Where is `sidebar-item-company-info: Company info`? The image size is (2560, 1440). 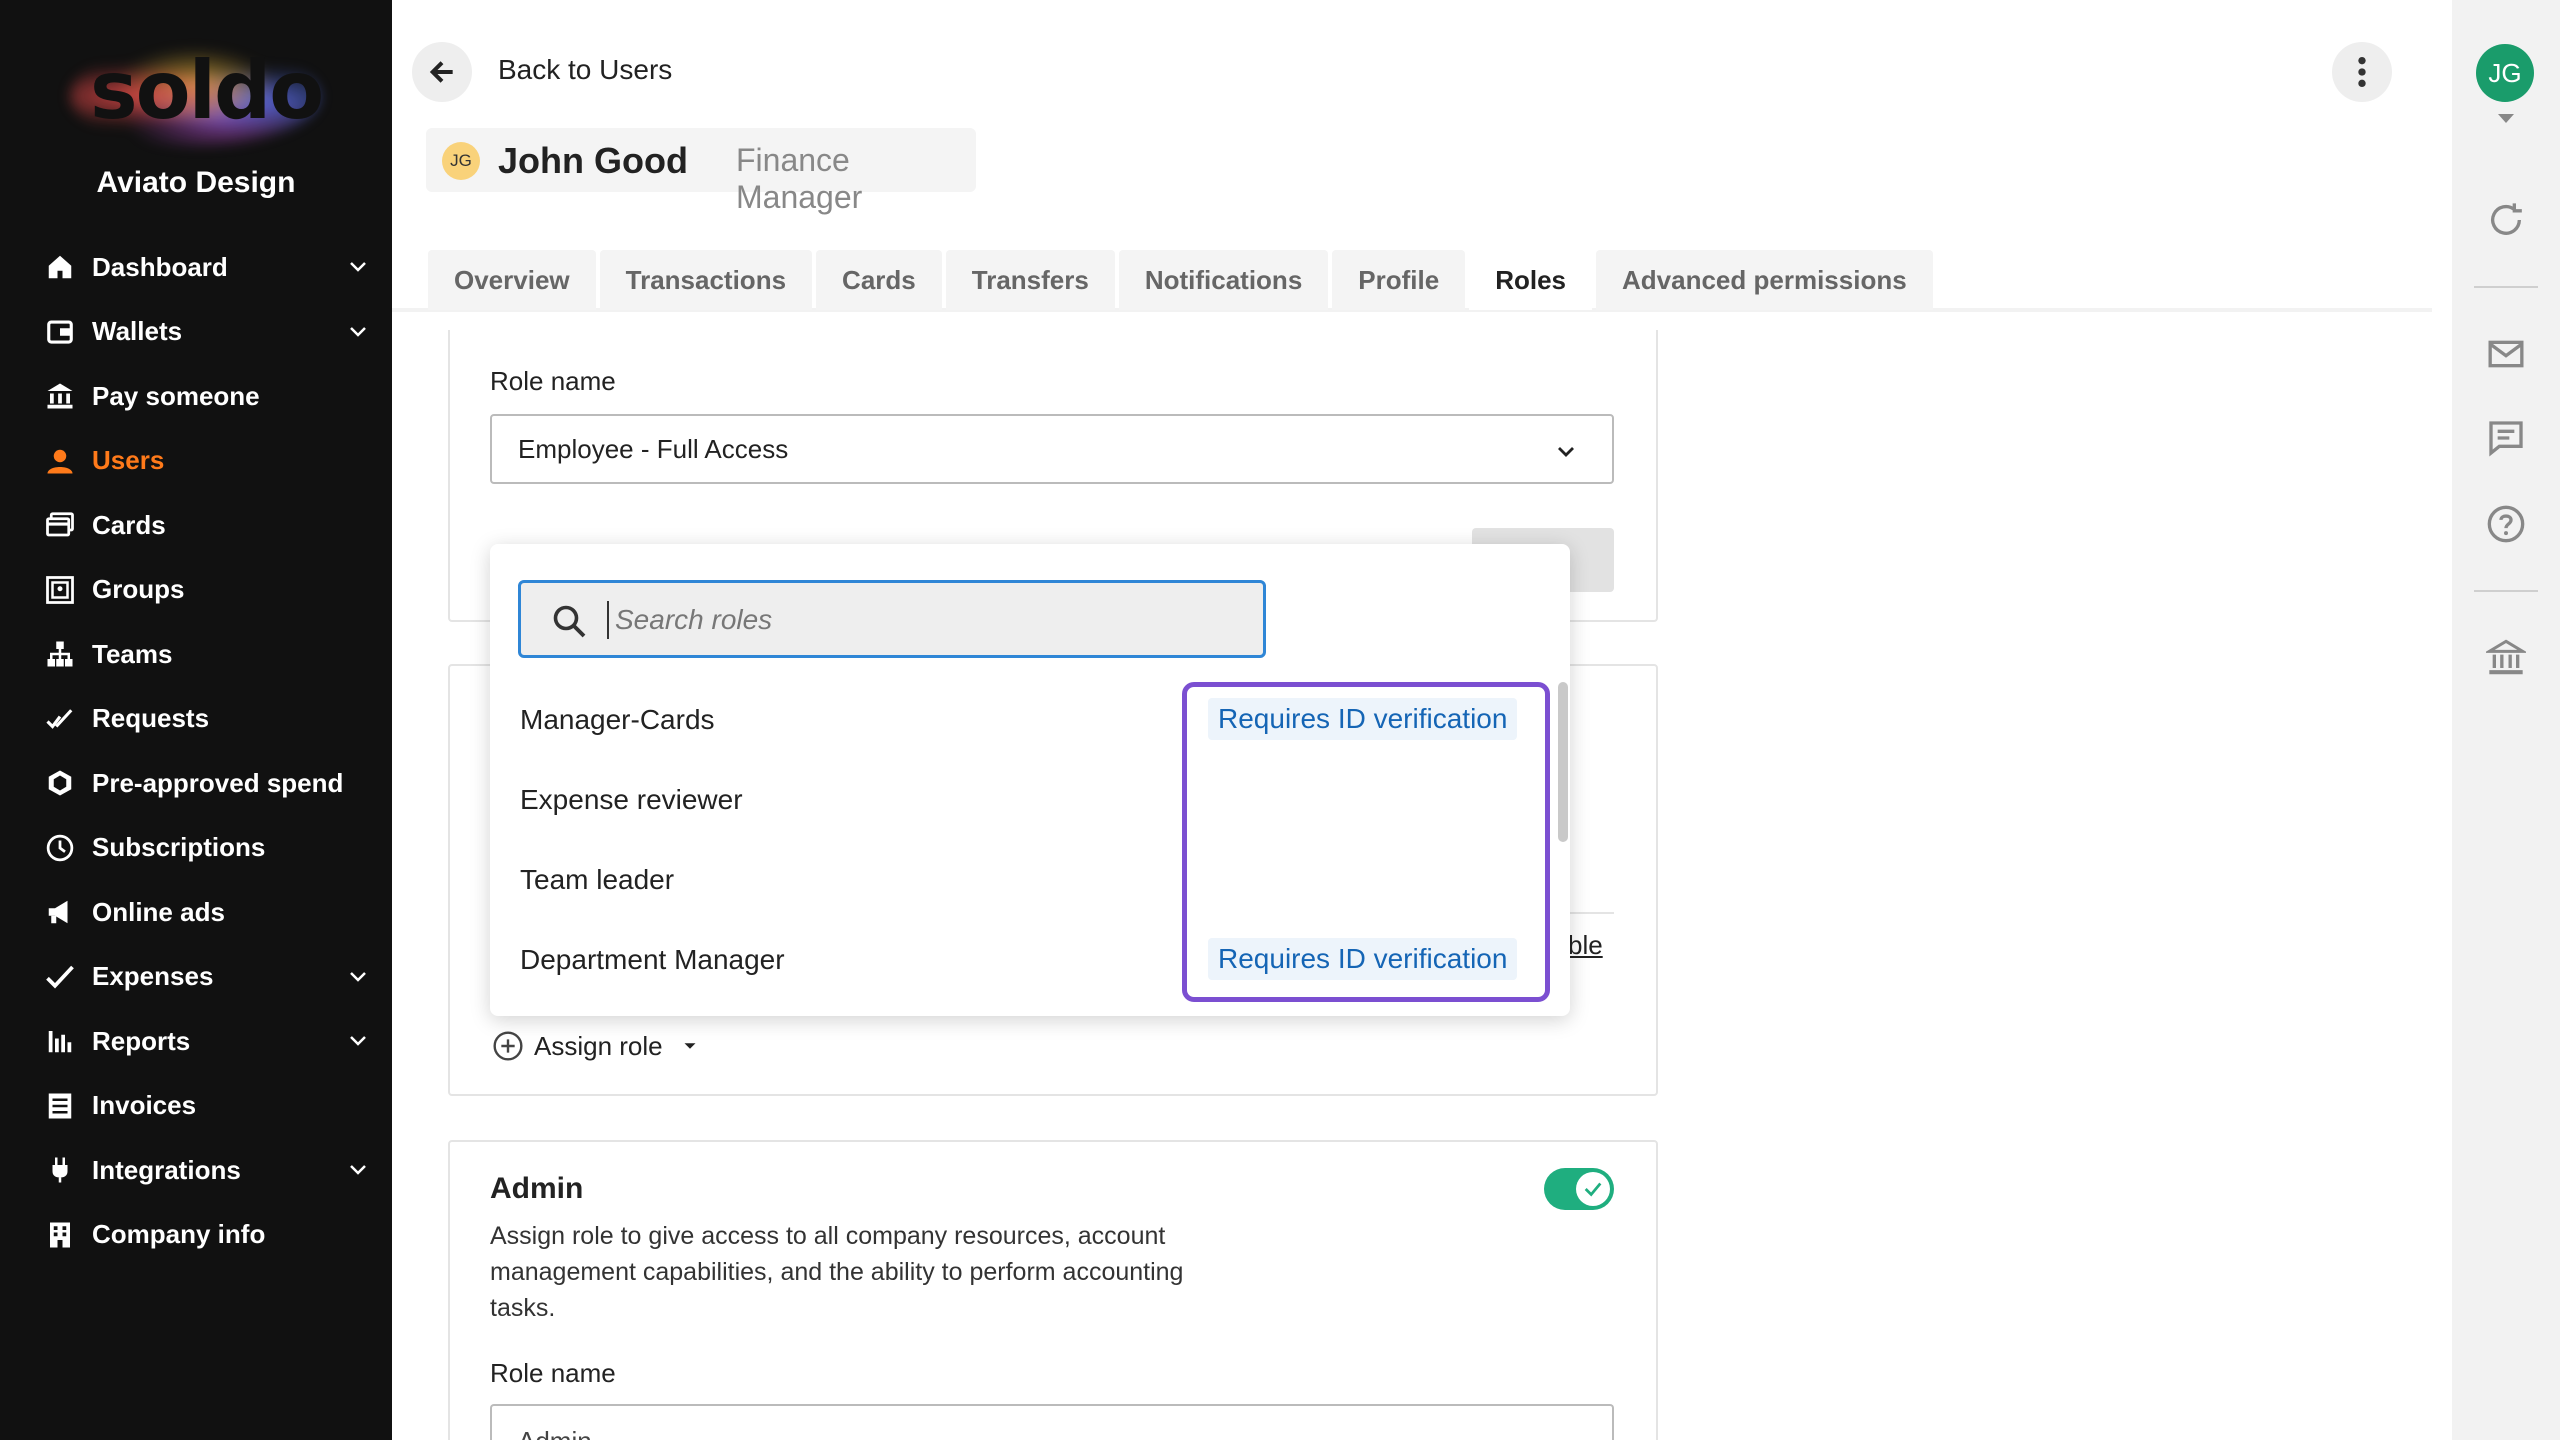
sidebar-item-company-info: Company info is located at coordinates (196, 1235).